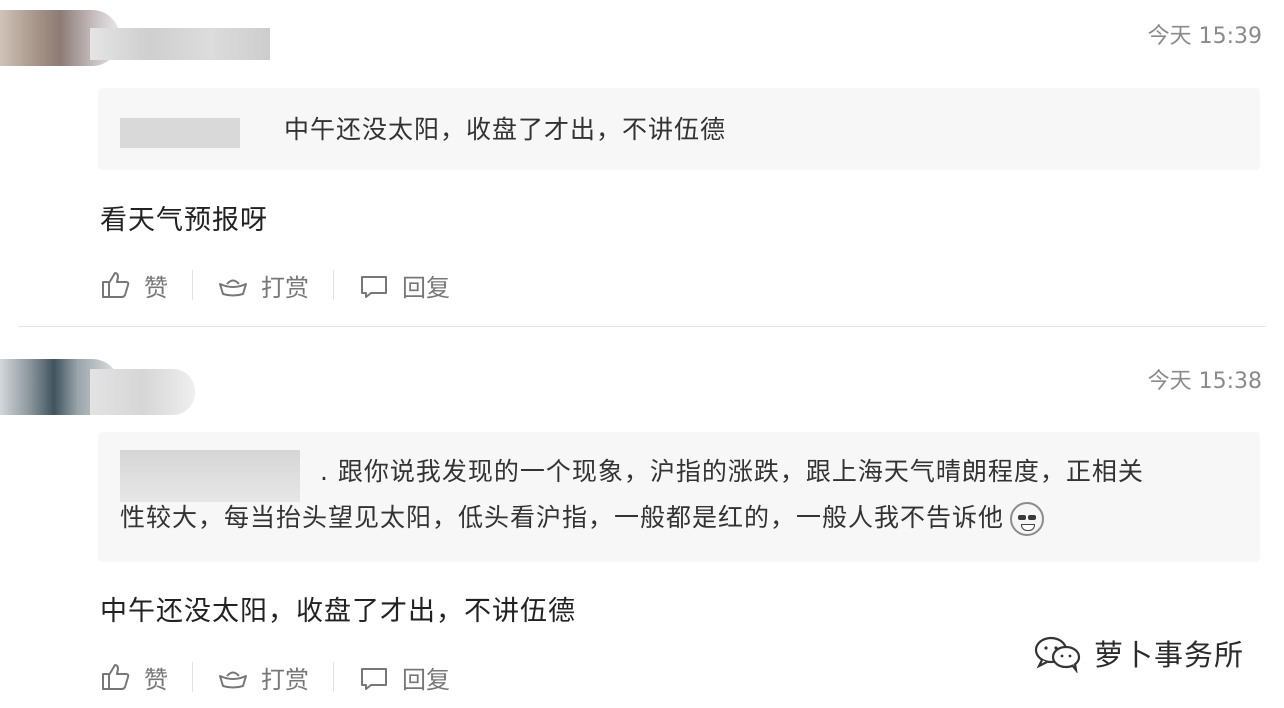 The width and height of the screenshot is (1284, 708). I want to click on quoted-text-line2-text: 性较大，每当抬头望见太阳，低头看沪指，一般都是红的，一般人我不告诉他, so click(562, 517).